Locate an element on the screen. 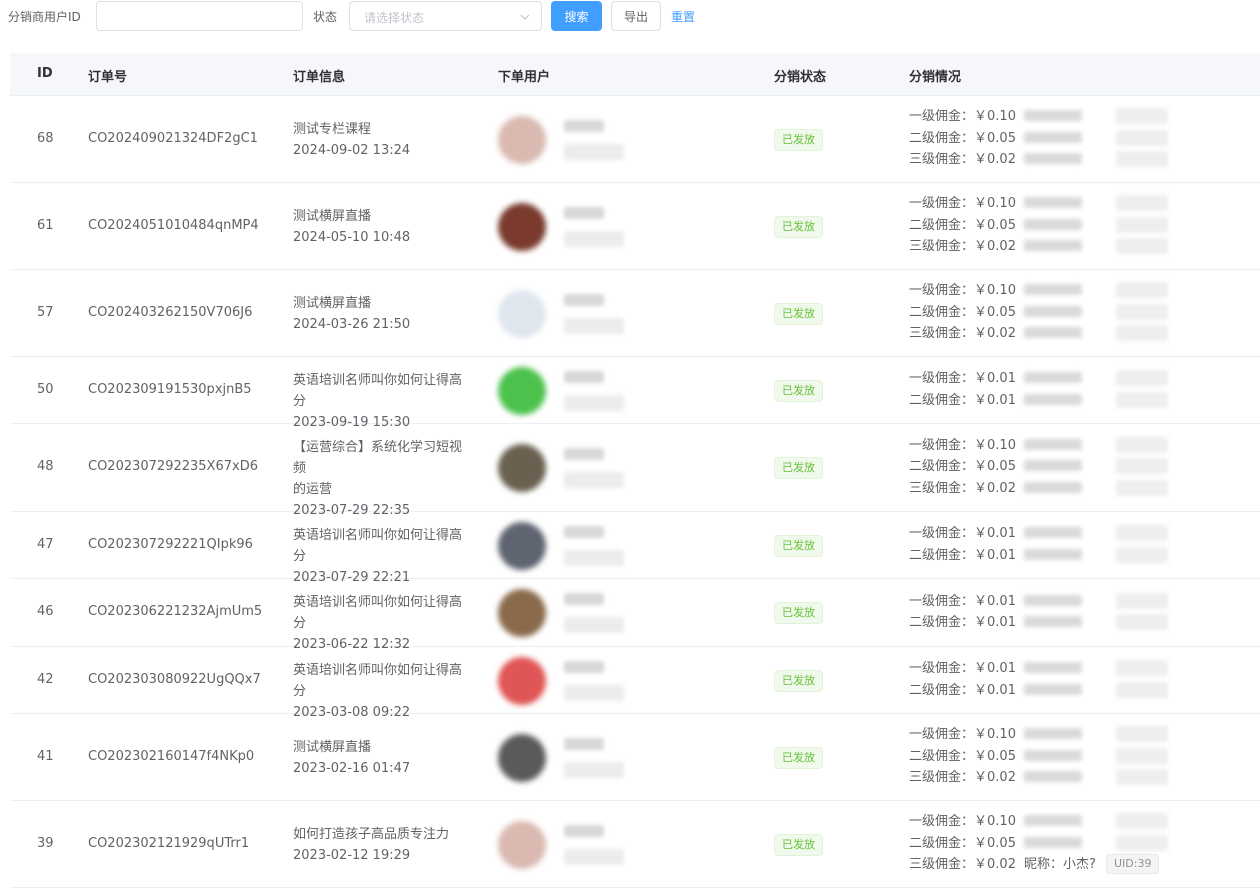 The width and height of the screenshot is (1260, 889). cell-order-no: CO202302160147f4NKp0 is located at coordinates (171, 756).